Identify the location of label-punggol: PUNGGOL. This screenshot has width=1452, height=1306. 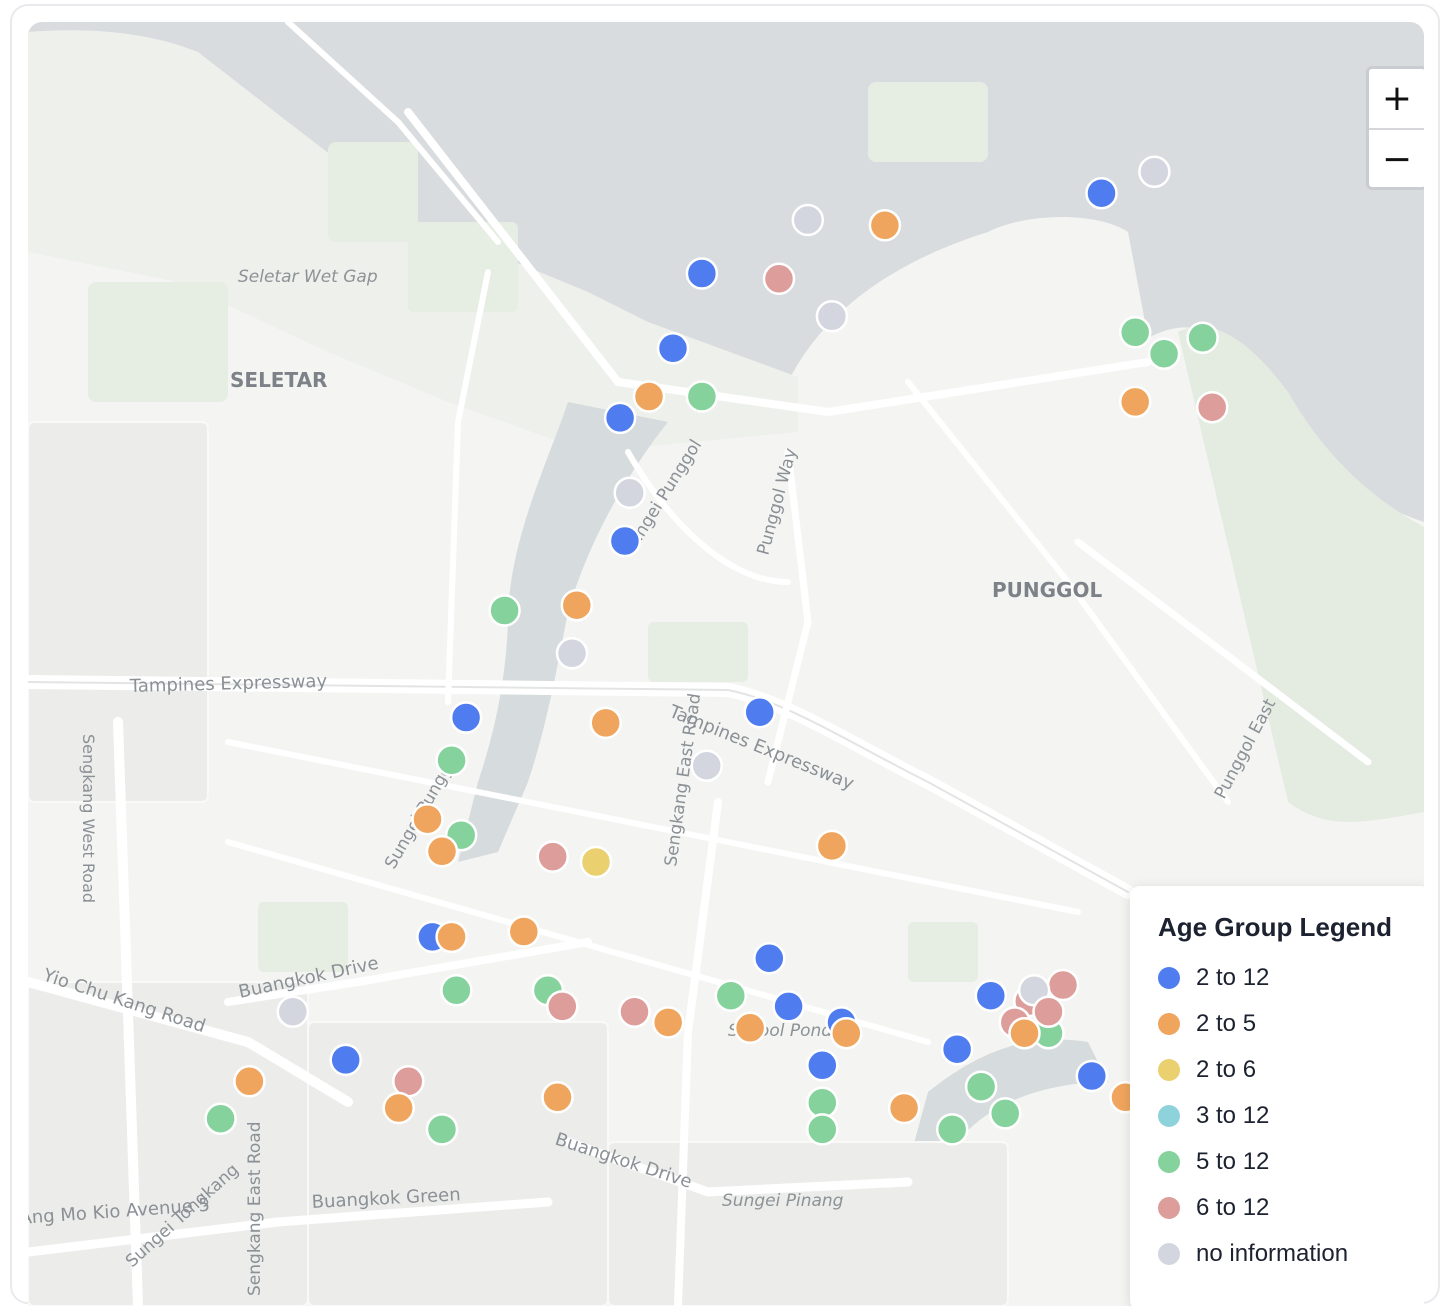
(1047, 590).